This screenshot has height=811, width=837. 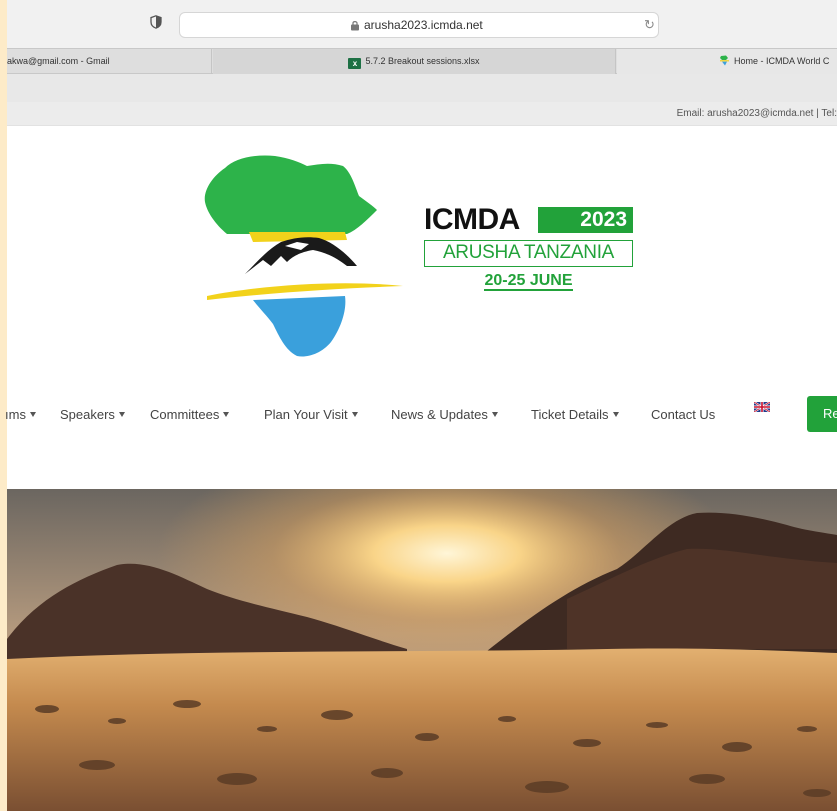 I want to click on logo-location: ARUSHA TANZANIA, so click(x=528, y=253).